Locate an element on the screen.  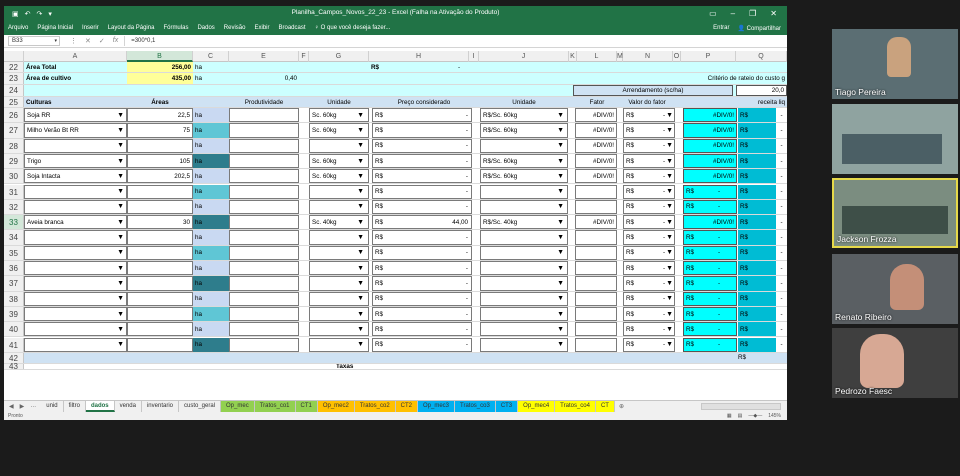
tab-formulas: Fórmulas is located at coordinates (175, 28).